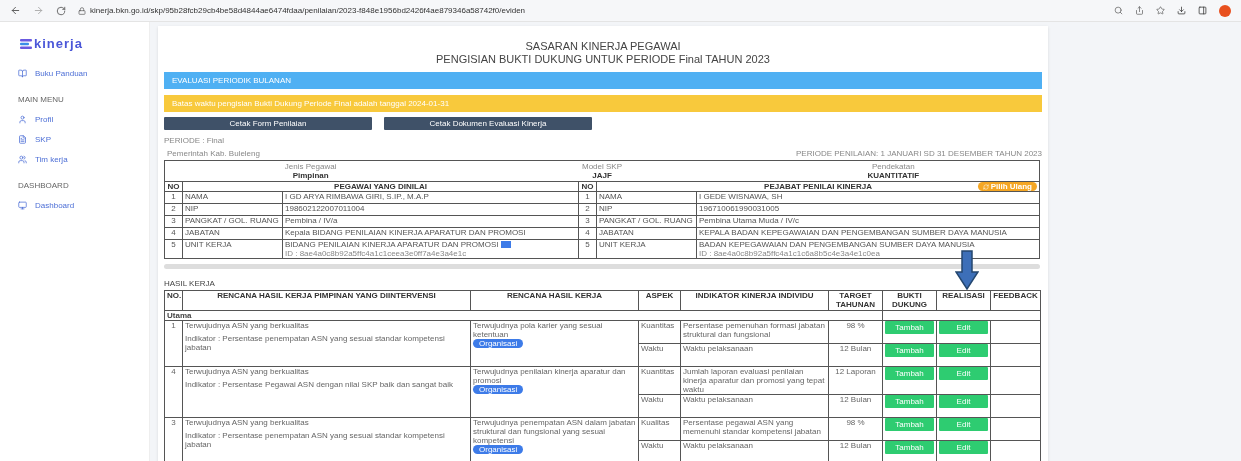  Describe the element at coordinates (603, 46) in the screenshot. I see `page-title: SASARAN KINERJA PEGAWAI` at that location.